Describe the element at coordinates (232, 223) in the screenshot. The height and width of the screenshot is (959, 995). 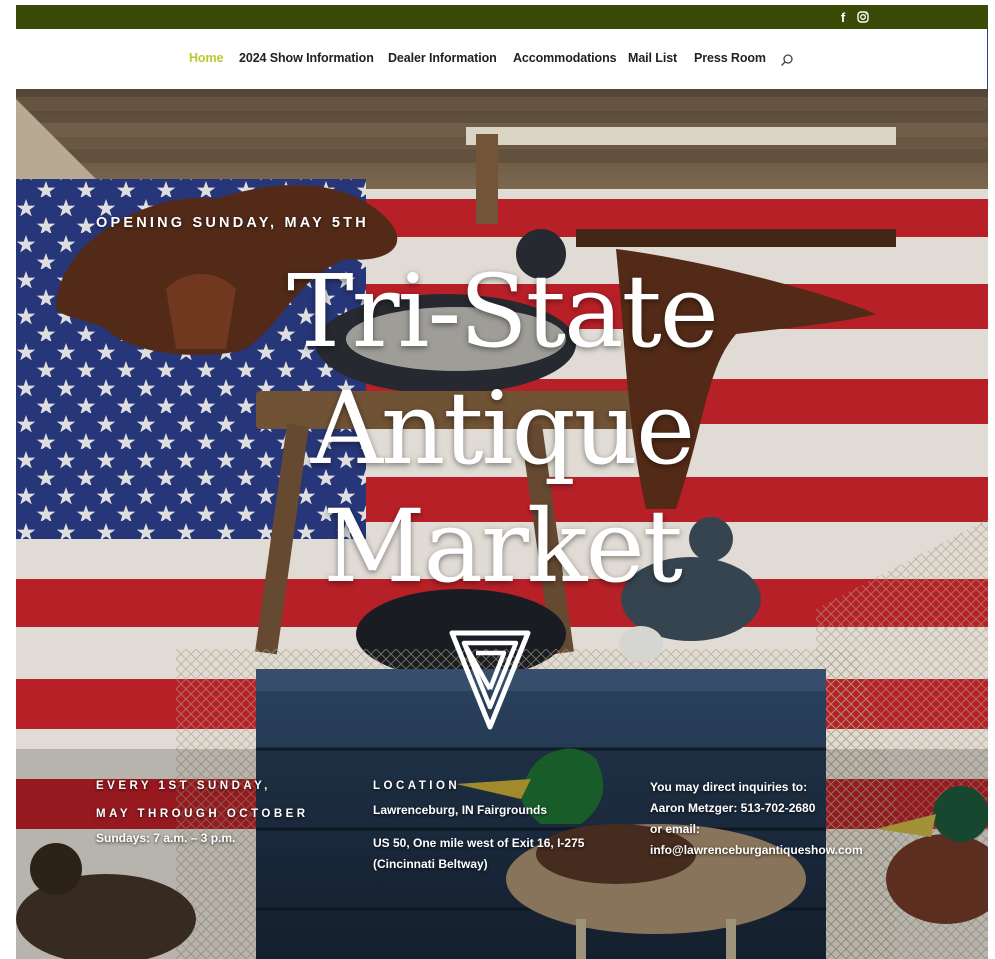
I see `opening-date: OPENING SUNDAY, MAY 5TH` at that location.